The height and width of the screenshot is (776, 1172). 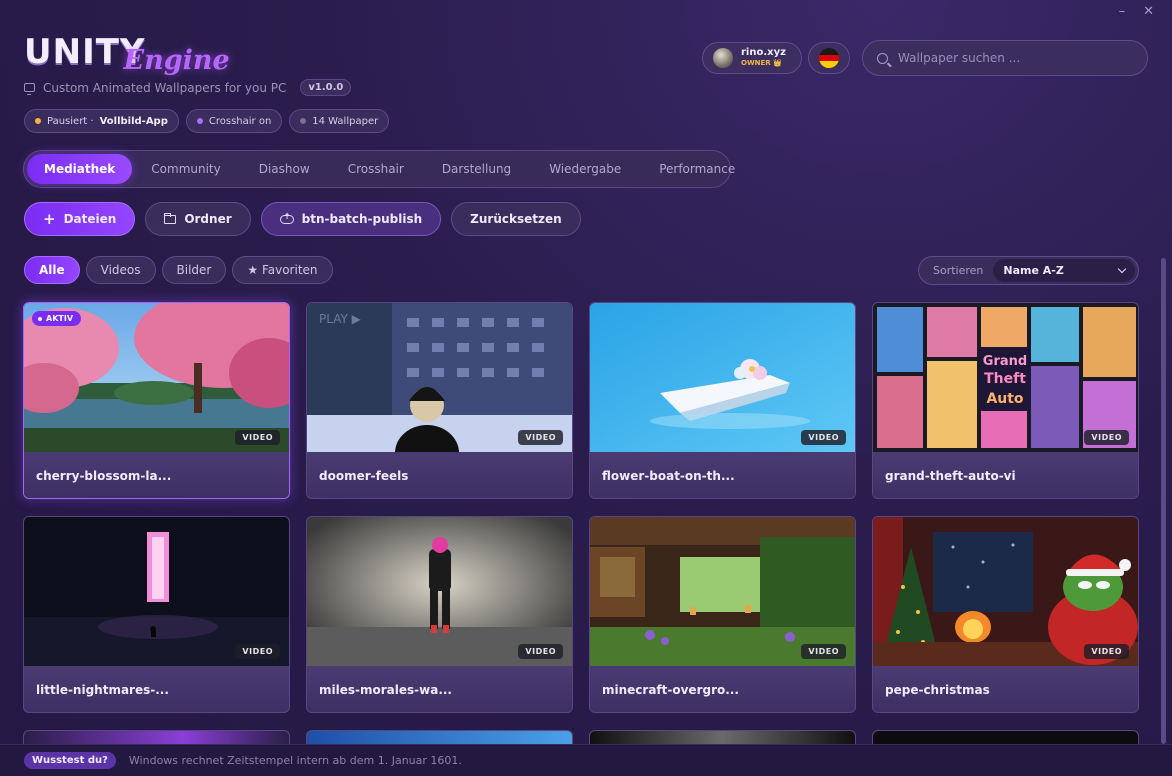 I want to click on search-icon, so click(x=882, y=58).